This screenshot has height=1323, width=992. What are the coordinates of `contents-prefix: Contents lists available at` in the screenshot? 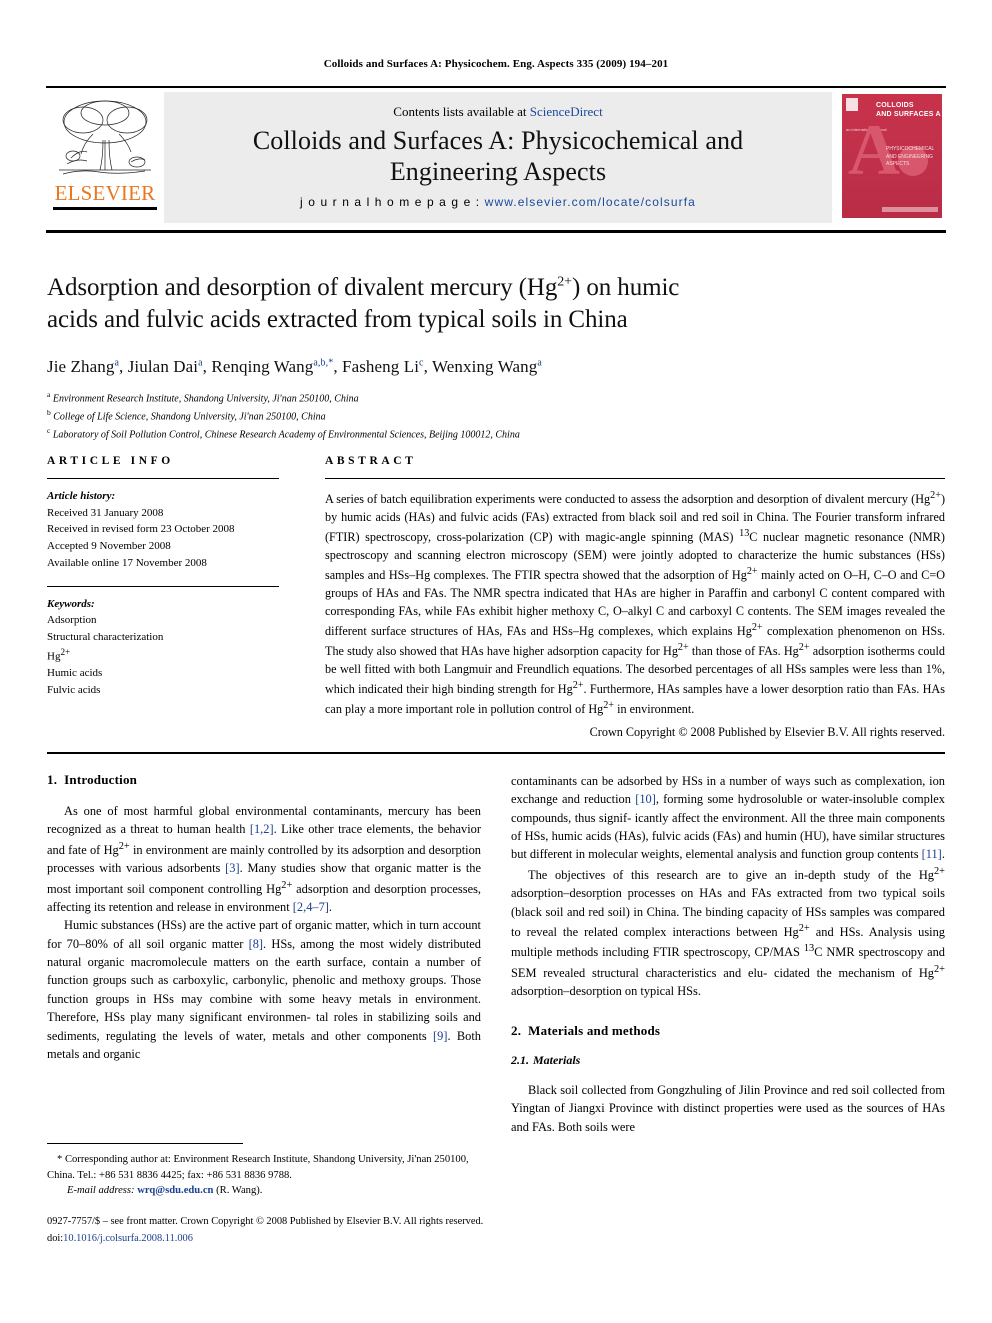 It's located at (461, 112).